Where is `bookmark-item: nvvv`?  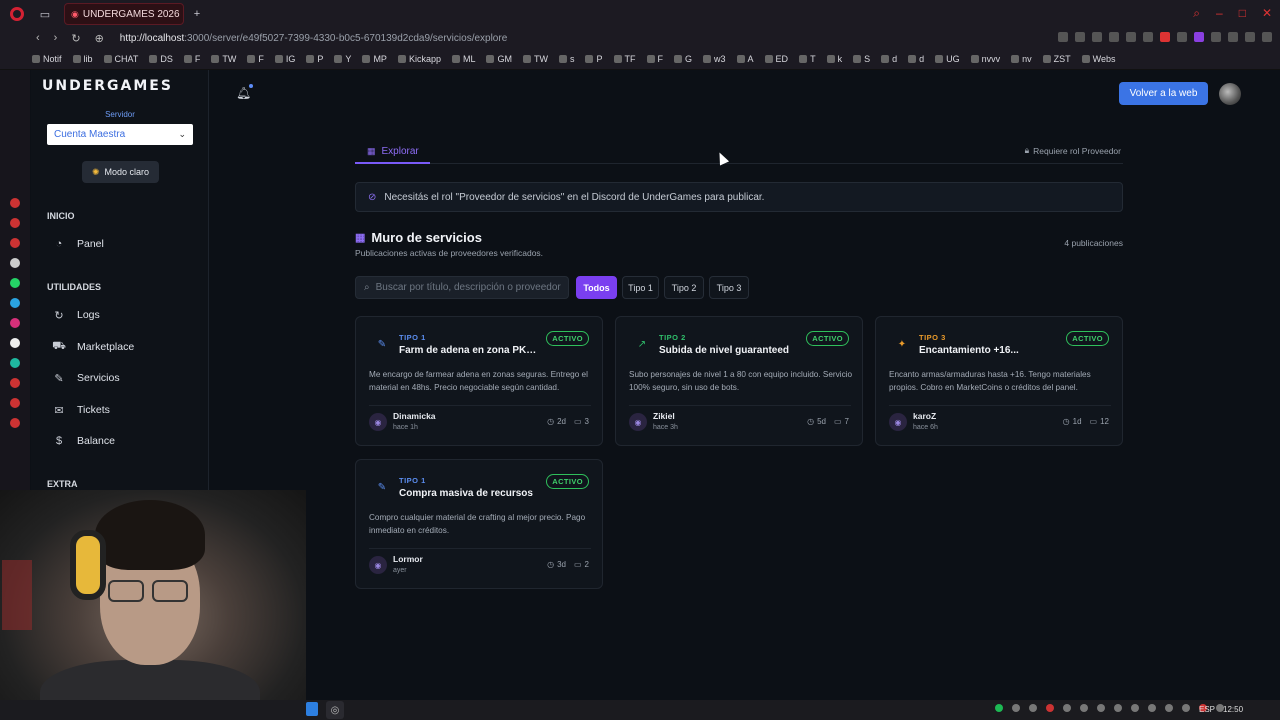
bookmark-item: nvvv is located at coordinates (985, 59).